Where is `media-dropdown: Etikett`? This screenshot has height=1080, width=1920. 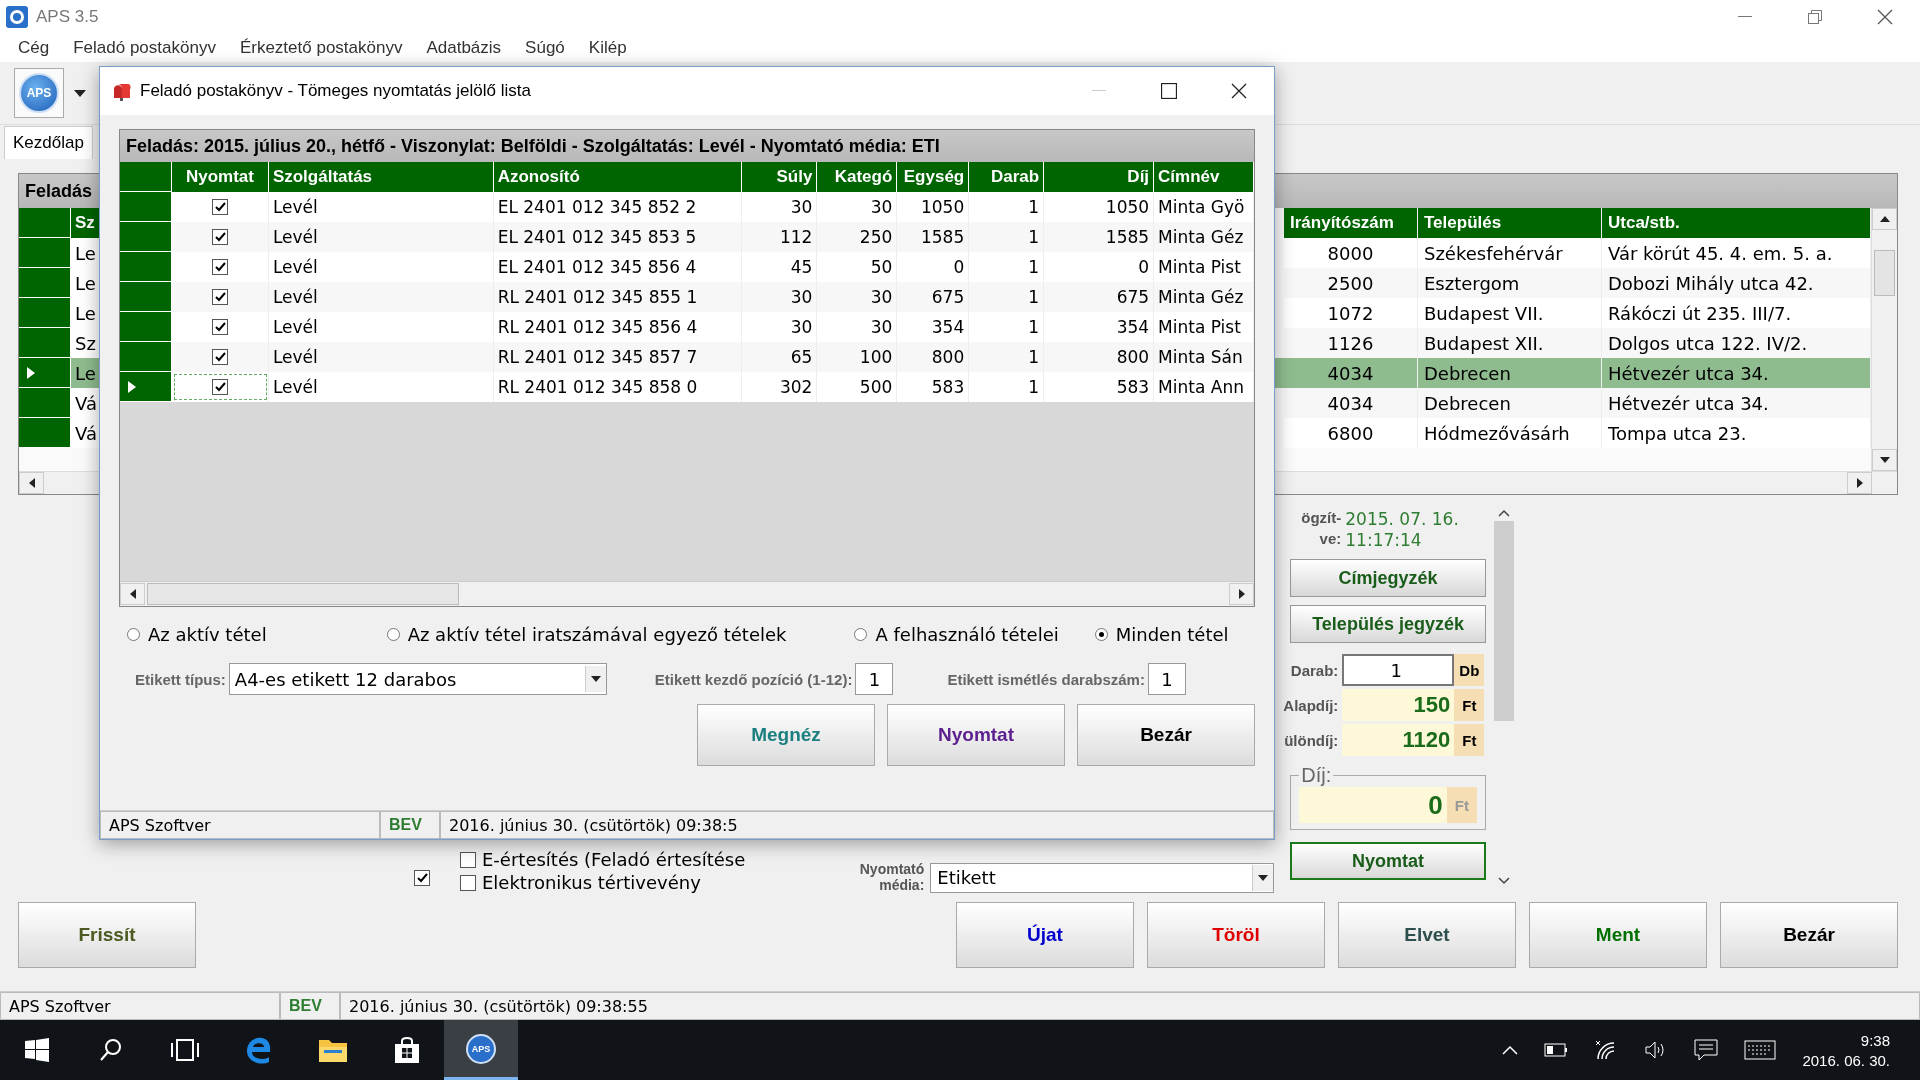
media-dropdown: Etikett is located at coordinates (1102, 877).